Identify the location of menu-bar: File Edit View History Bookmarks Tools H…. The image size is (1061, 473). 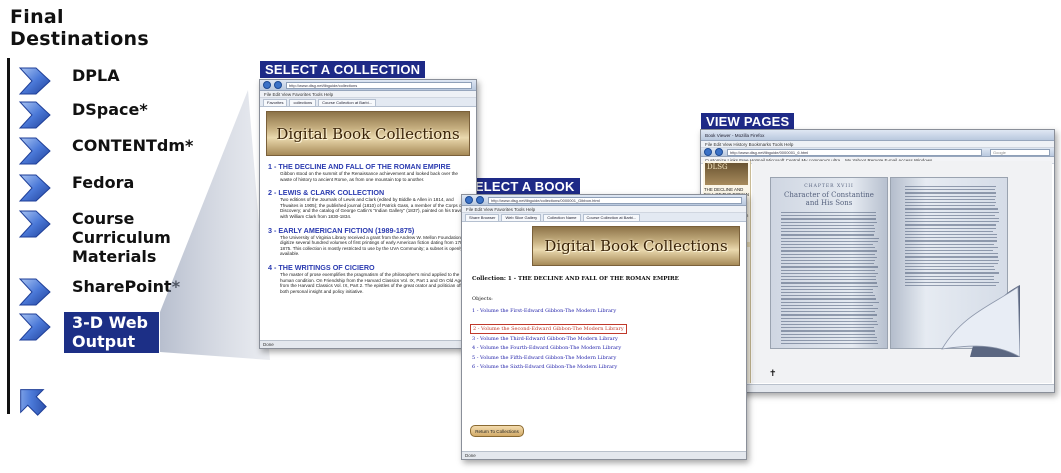
(877, 144).